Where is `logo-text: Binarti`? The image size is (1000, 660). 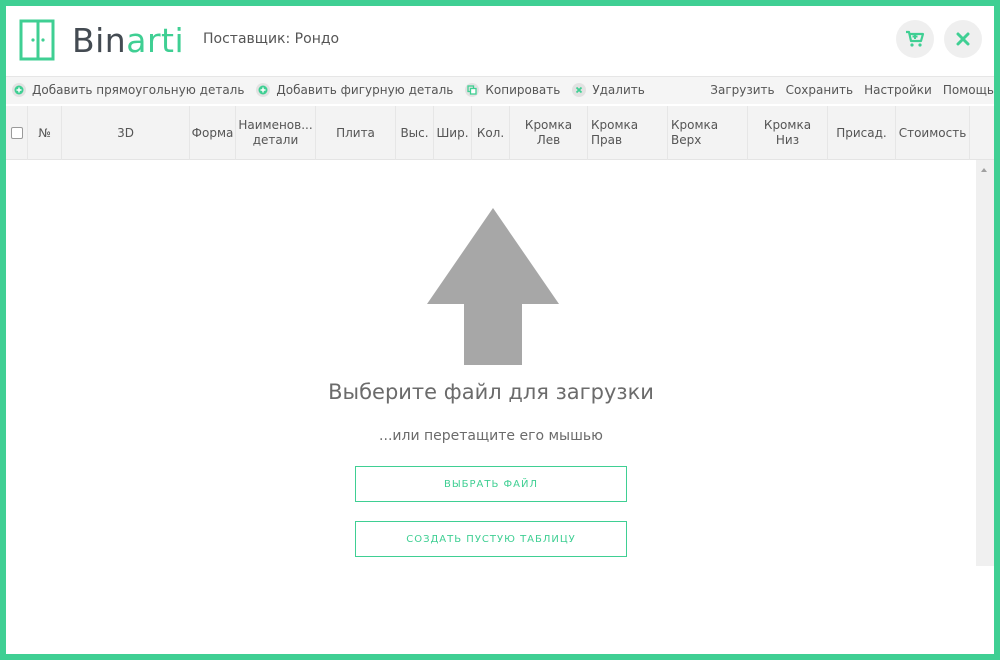
logo-text: Binarti is located at coordinates (128, 40).